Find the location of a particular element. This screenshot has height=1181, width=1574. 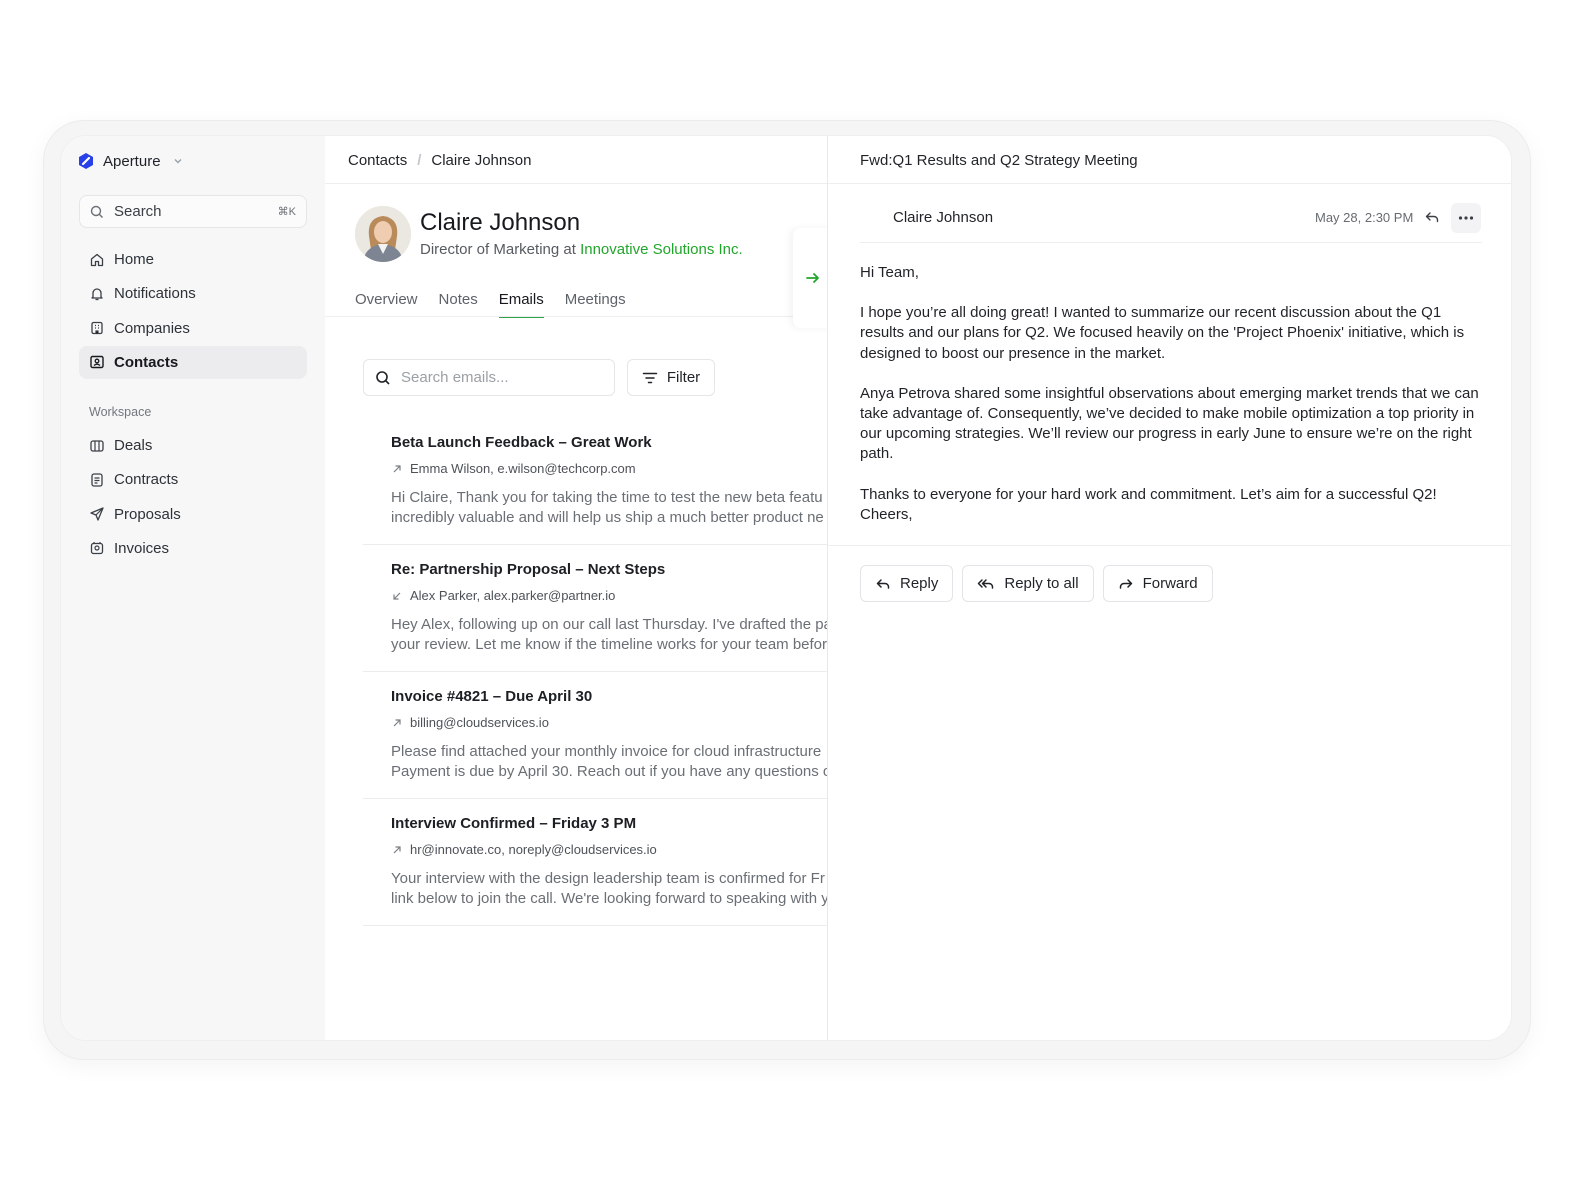

workspace-switcher: Aperture is located at coordinates (130, 161).